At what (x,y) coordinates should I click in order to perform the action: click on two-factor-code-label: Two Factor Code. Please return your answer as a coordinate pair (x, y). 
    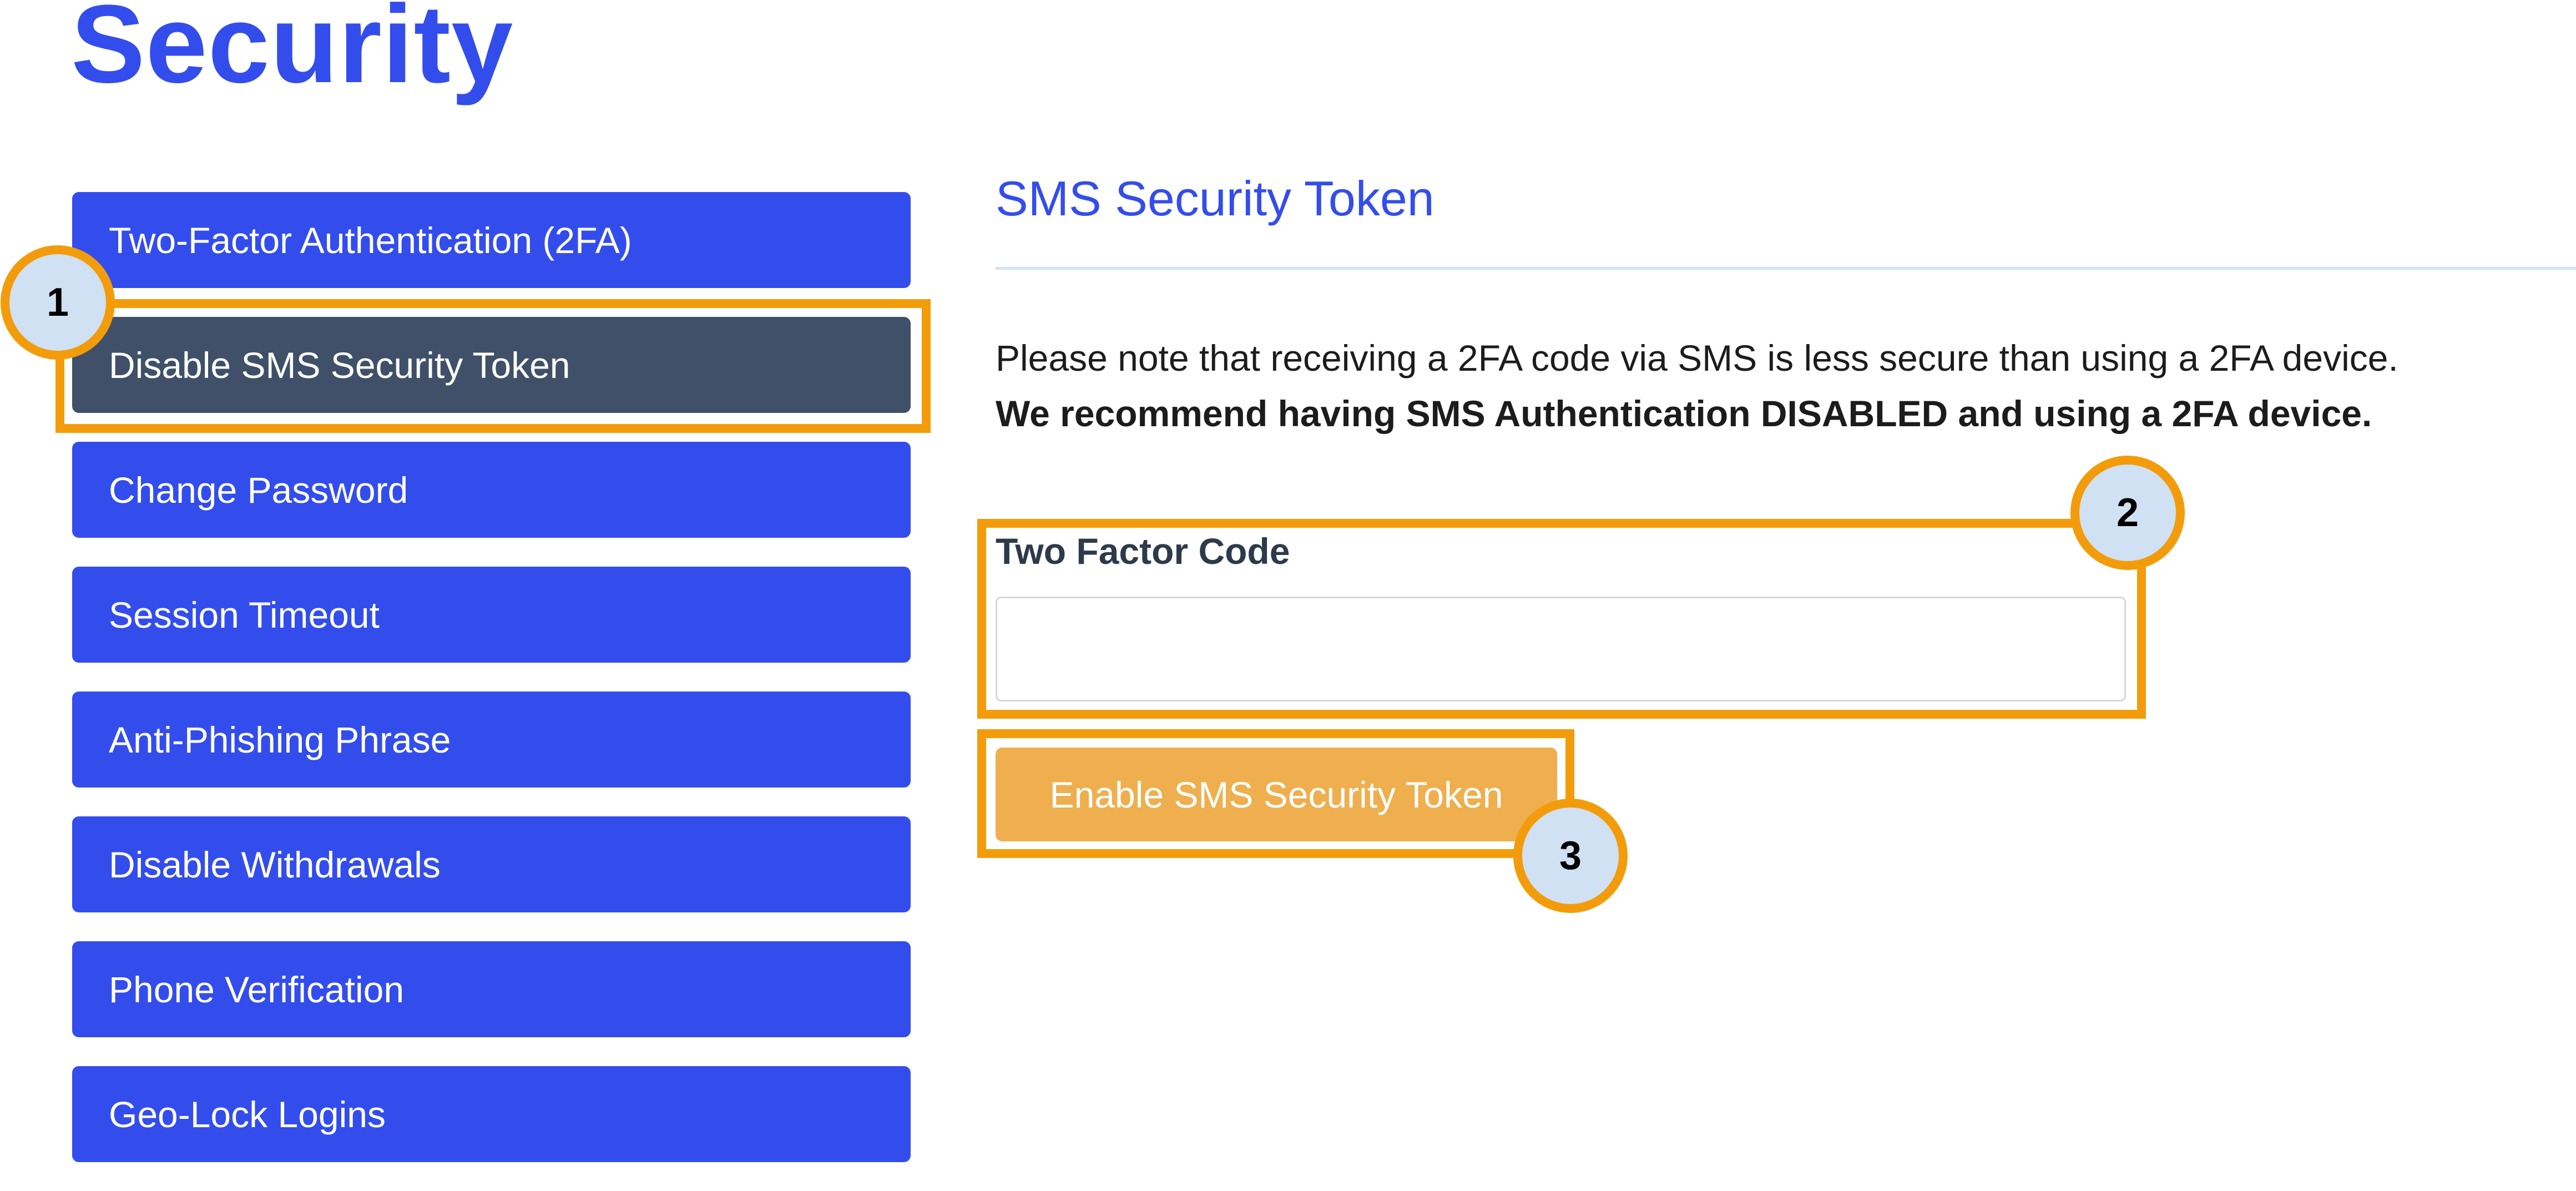
    Looking at the image, I should click on (1143, 551).